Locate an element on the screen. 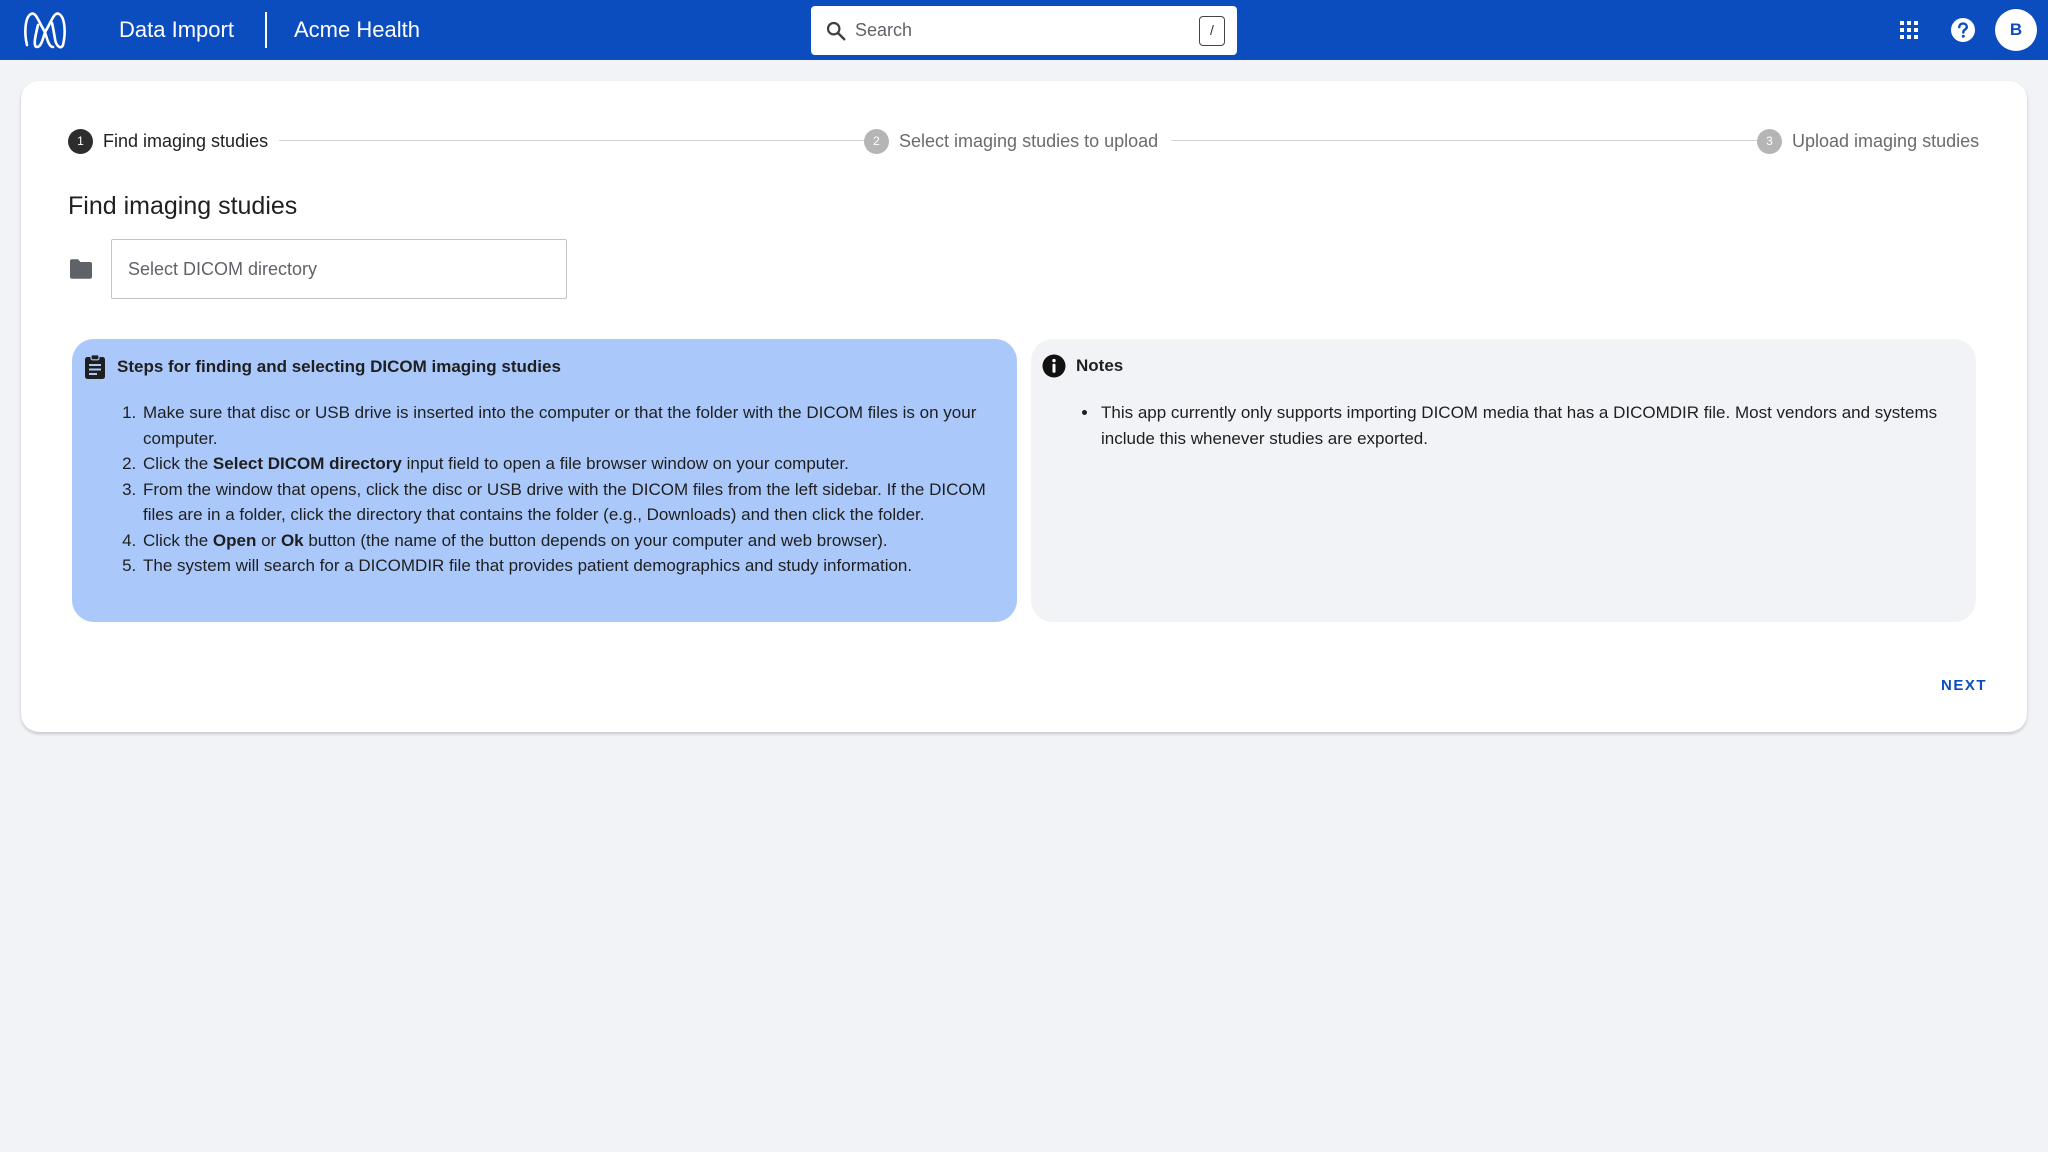  apps-grid-icon is located at coordinates (1909, 30).